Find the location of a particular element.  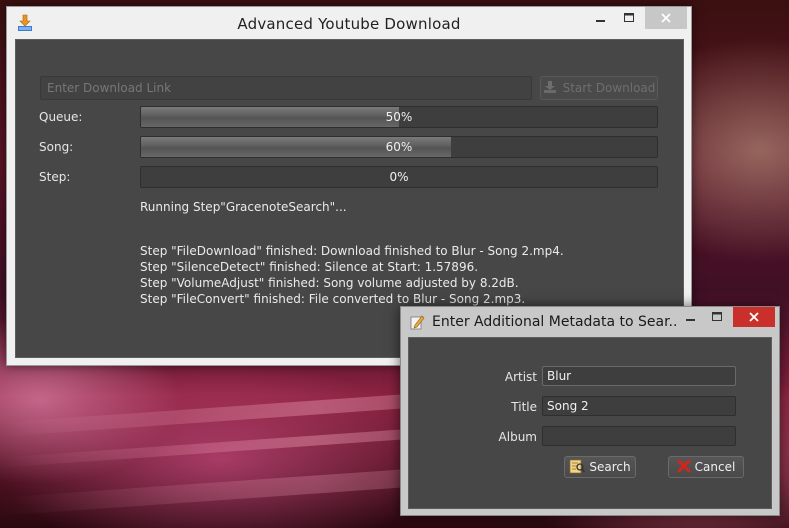

cancel-button: Cancel is located at coordinates (706, 467).